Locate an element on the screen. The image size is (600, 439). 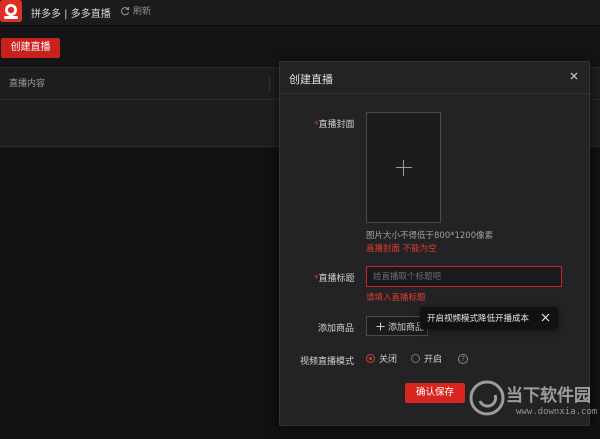
cover-hint: 图片大小不得低于800*1200像素 is located at coordinates (430, 236).